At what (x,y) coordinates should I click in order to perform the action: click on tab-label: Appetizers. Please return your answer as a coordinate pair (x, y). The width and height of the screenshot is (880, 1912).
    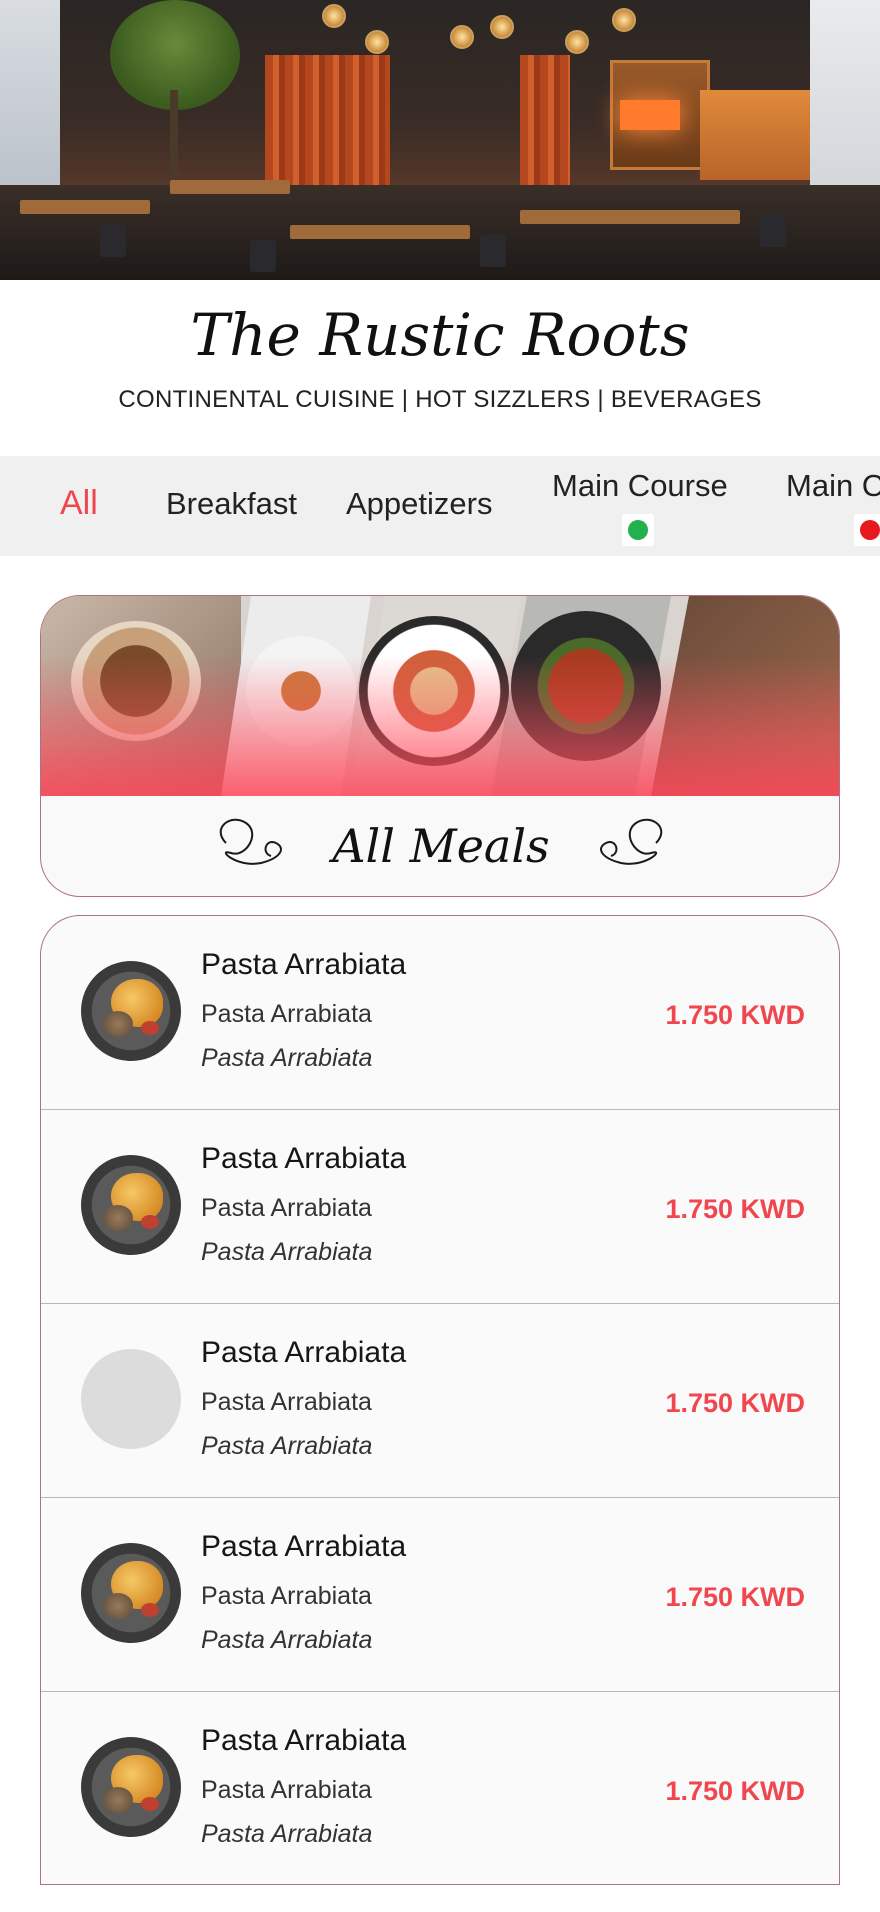
    Looking at the image, I should click on (419, 503).